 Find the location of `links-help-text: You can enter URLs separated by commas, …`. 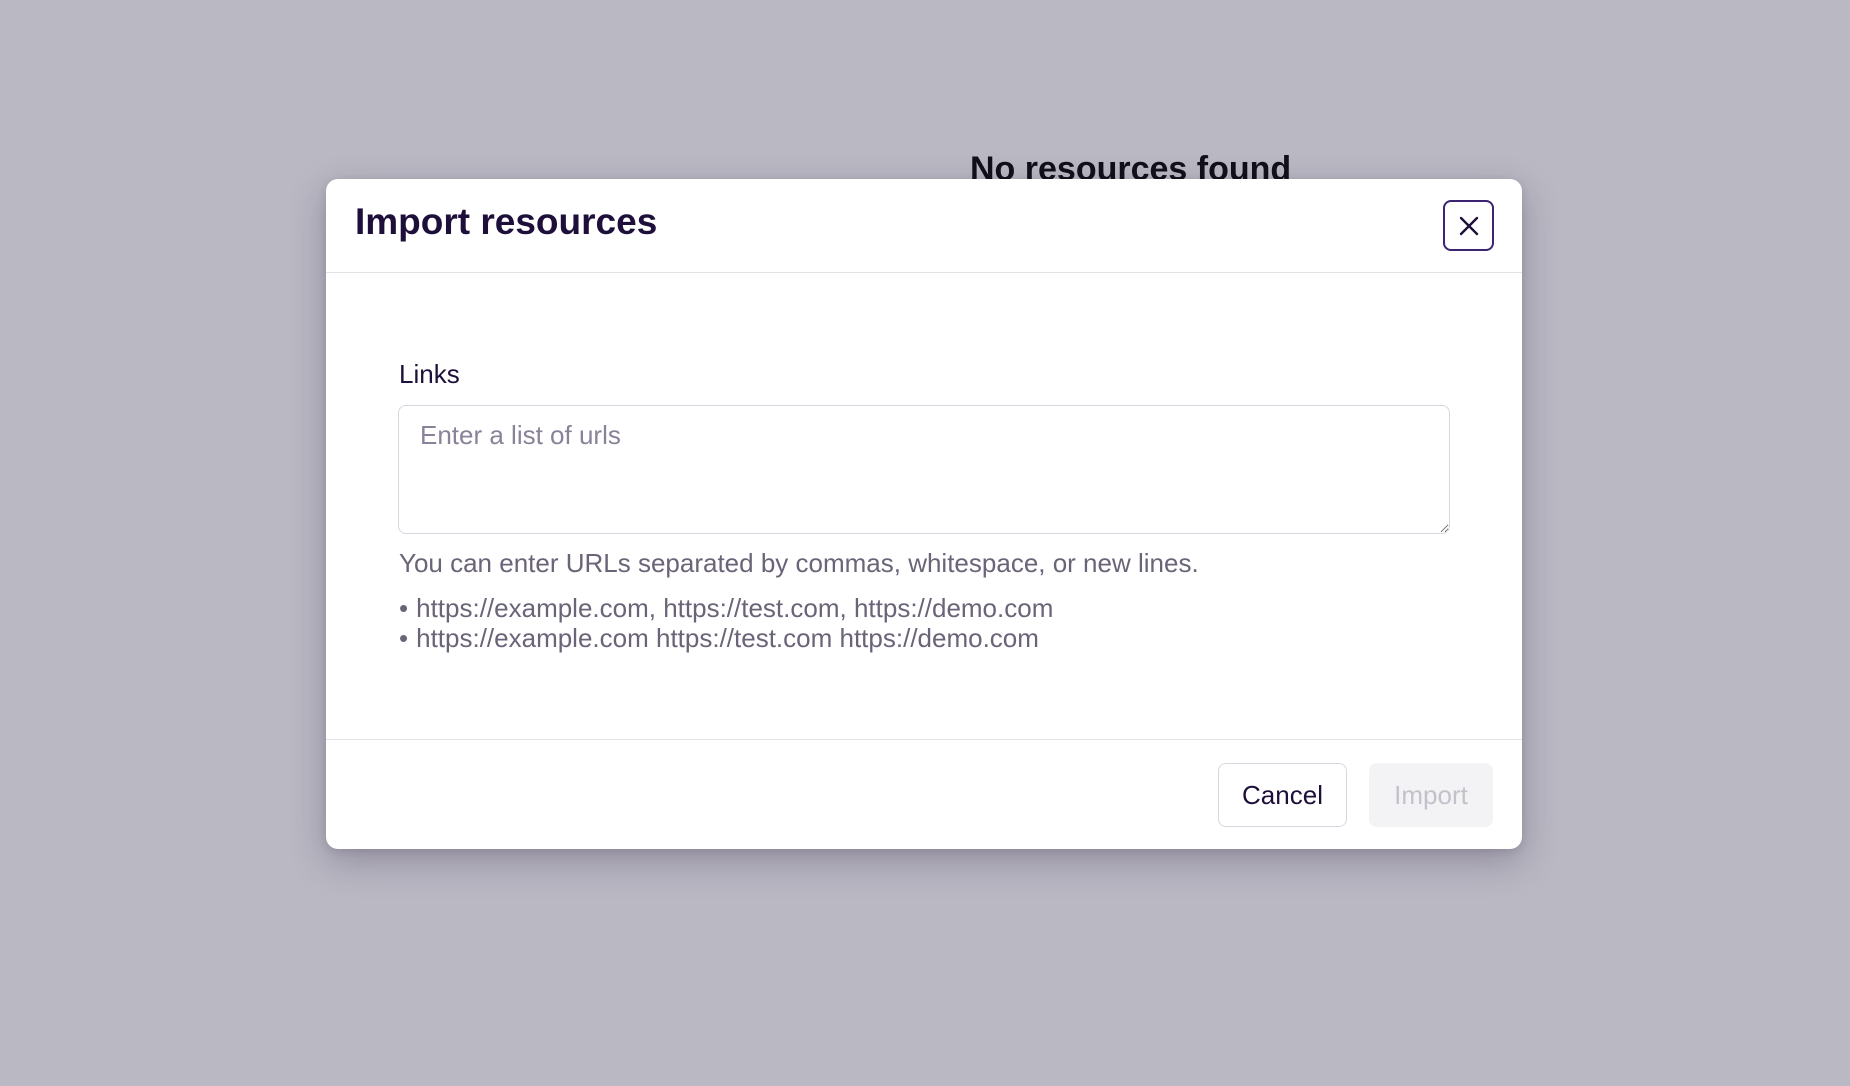

links-help-text: You can enter URLs separated by commas, … is located at coordinates (799, 563).